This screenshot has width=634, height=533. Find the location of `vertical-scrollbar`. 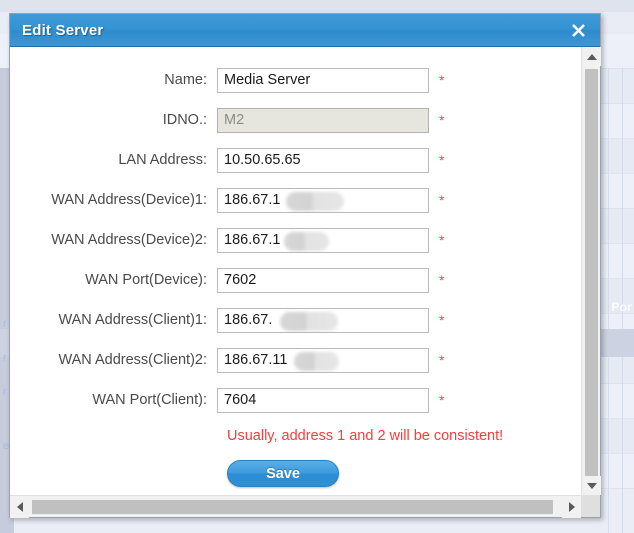

vertical-scrollbar is located at coordinates (591, 271).